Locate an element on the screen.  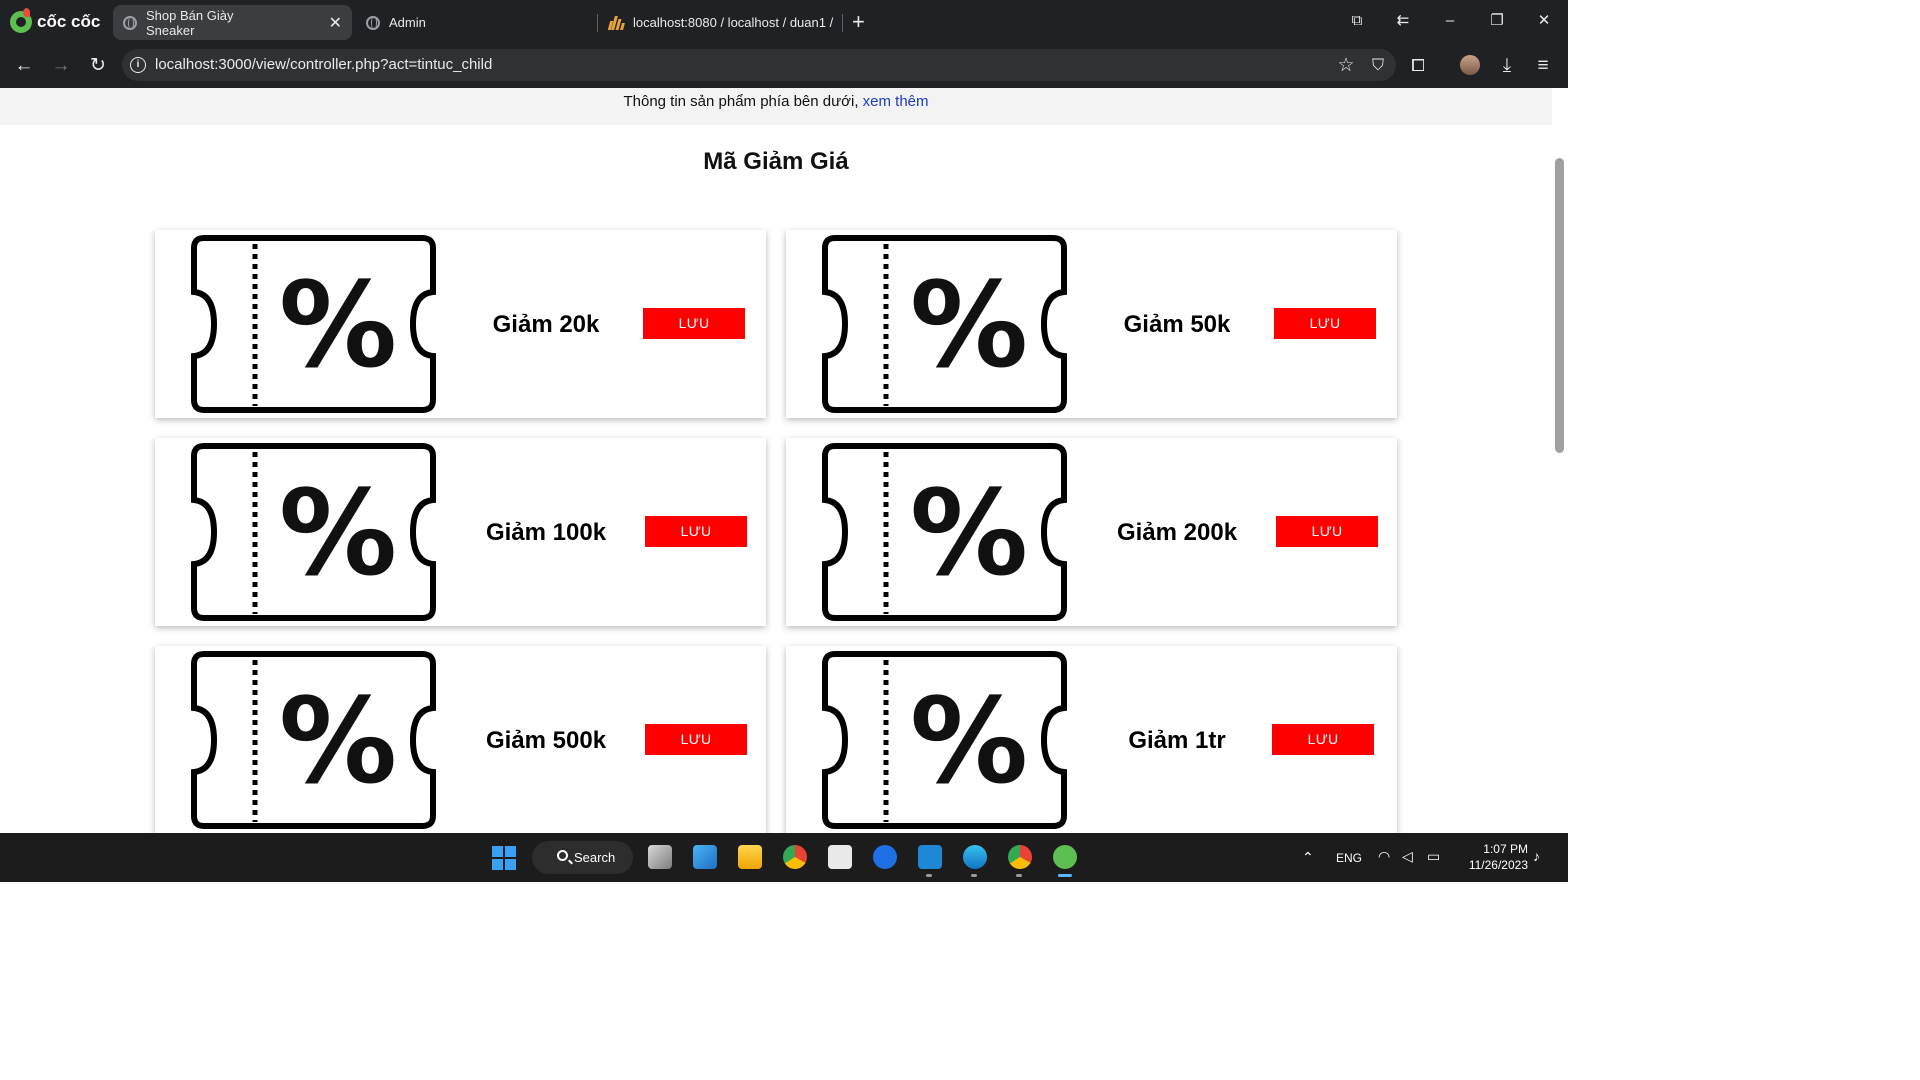
extensions-icon: ⧠ is located at coordinates (1418, 66).